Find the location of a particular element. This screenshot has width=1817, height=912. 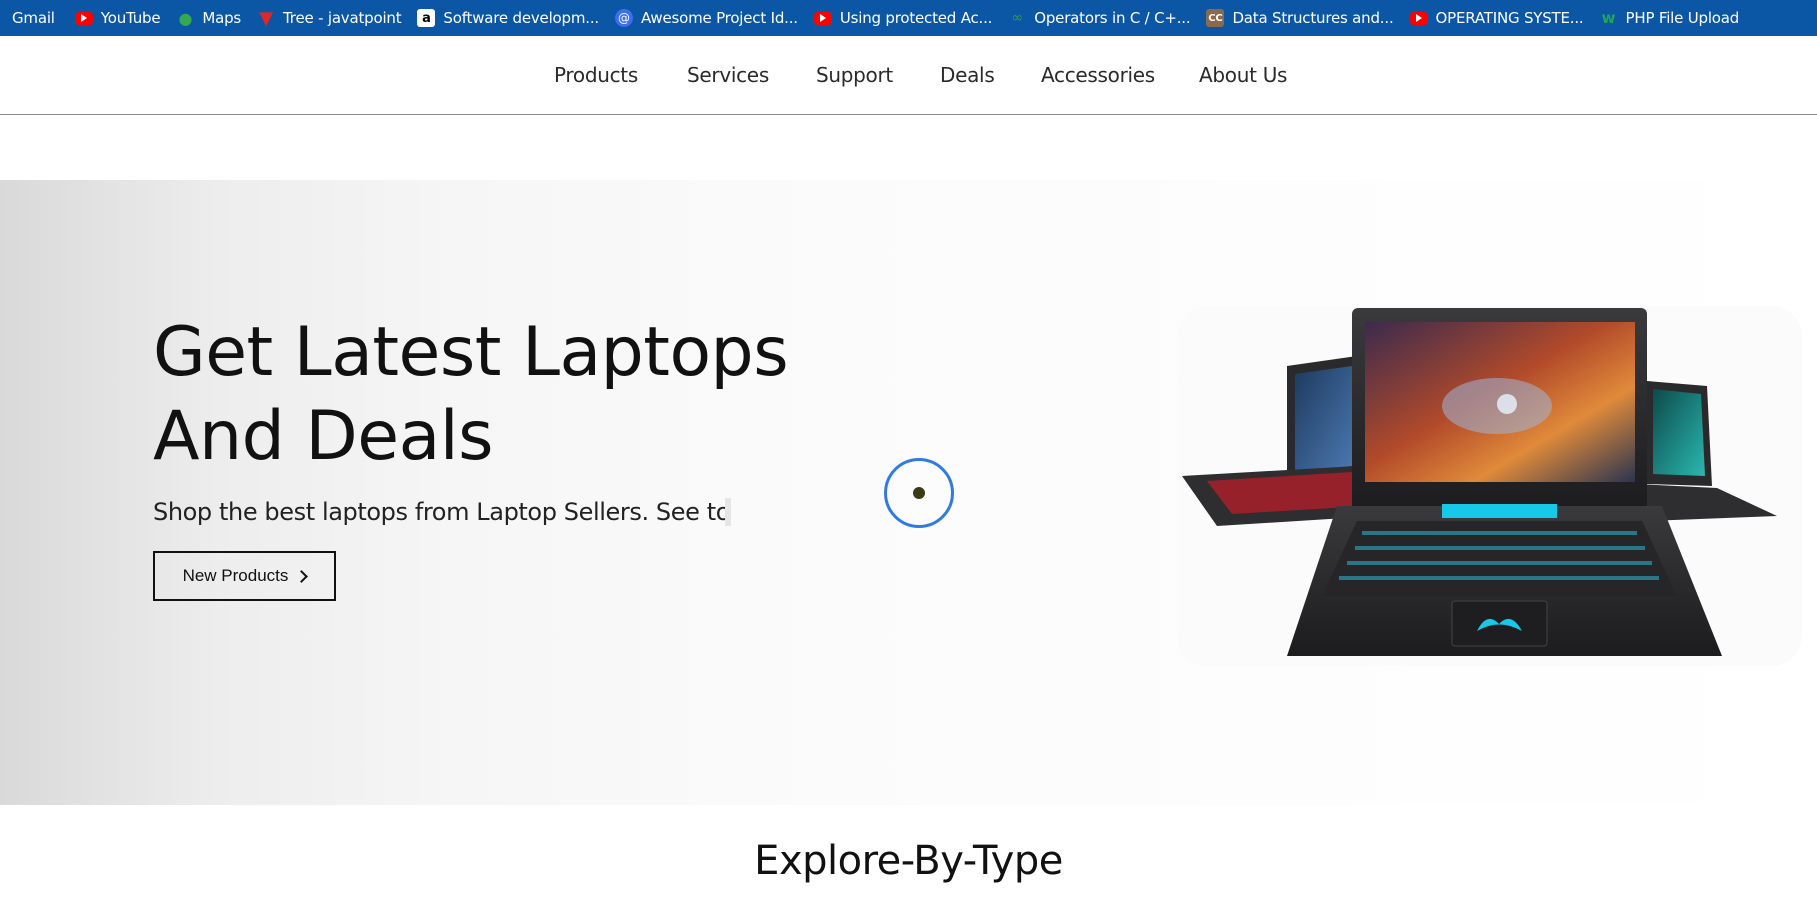

nav-services: Services is located at coordinates (728, 75).